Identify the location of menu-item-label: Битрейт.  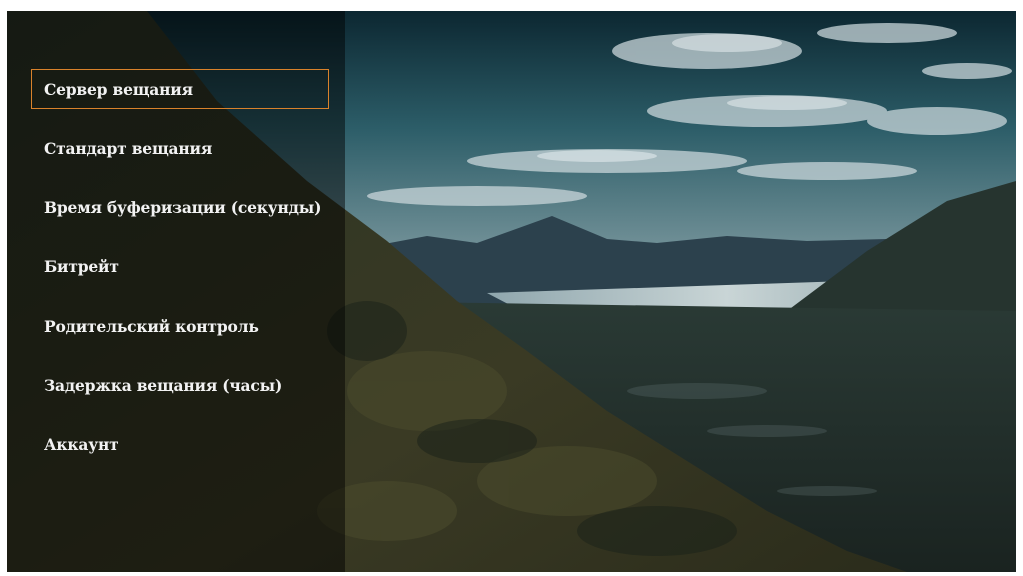
(81, 267).